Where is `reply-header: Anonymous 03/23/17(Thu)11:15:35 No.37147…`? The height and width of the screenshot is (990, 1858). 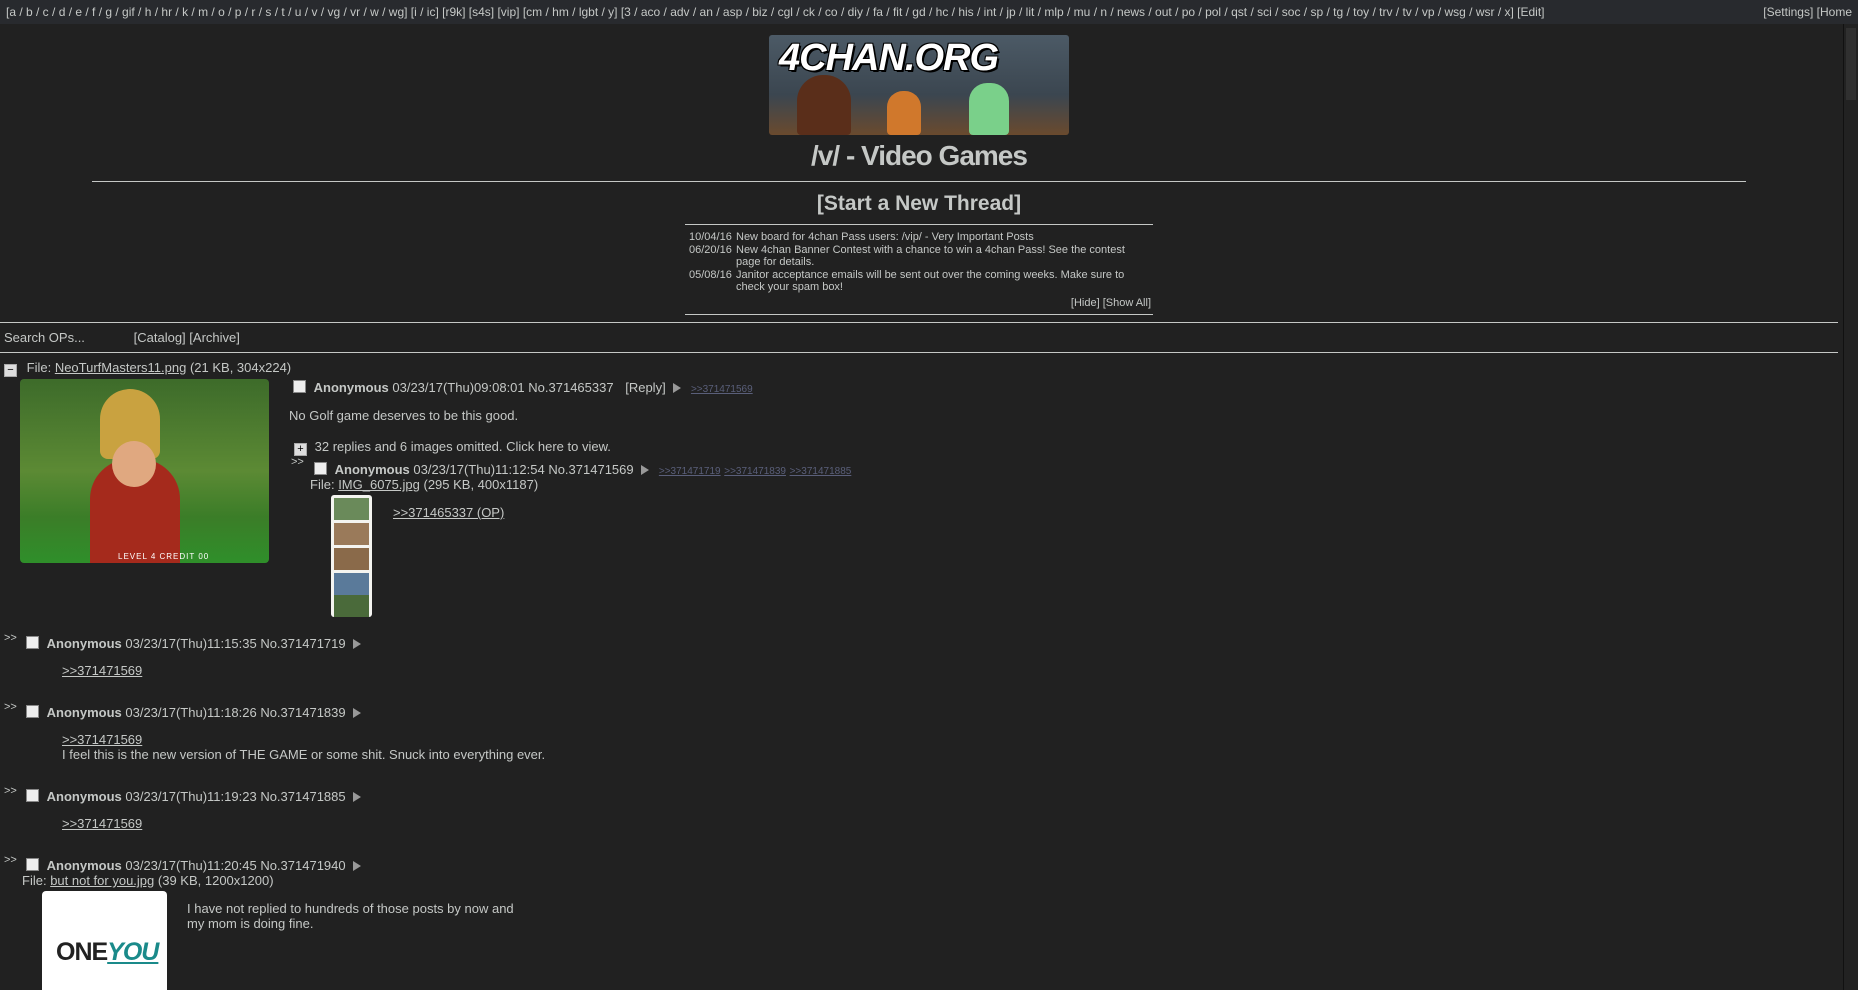
reply-header: Anonymous 03/23/17(Thu)11:15:35 No.37147… is located at coordinates (194, 643).